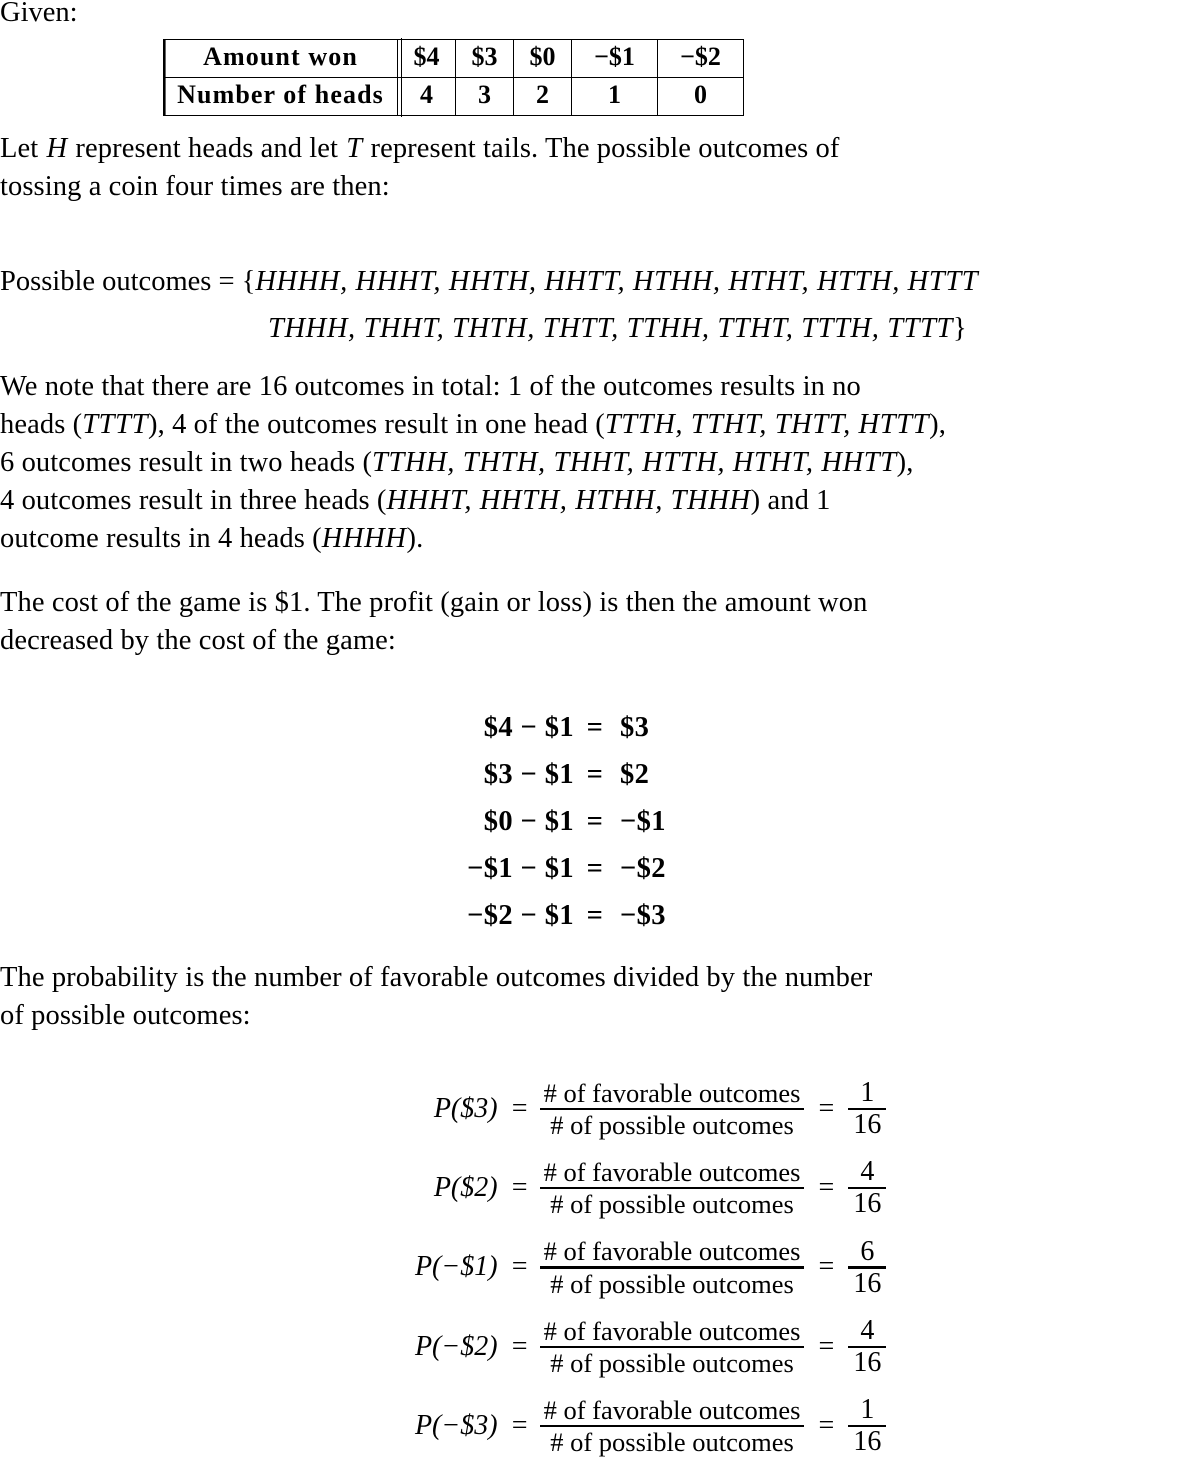  I want to click on table-cell: 4, so click(426, 96).